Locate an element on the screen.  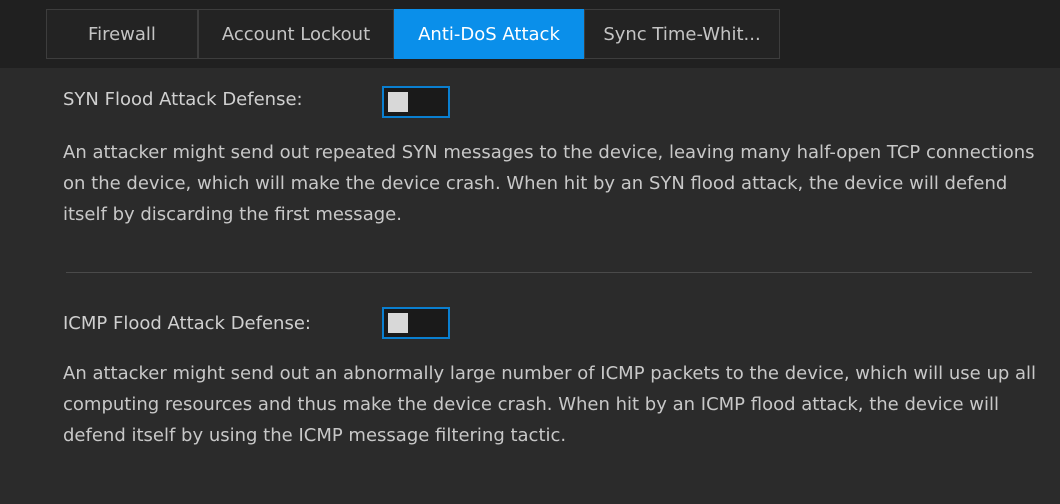
syn-flood-toggle is located at coordinates (416, 102).